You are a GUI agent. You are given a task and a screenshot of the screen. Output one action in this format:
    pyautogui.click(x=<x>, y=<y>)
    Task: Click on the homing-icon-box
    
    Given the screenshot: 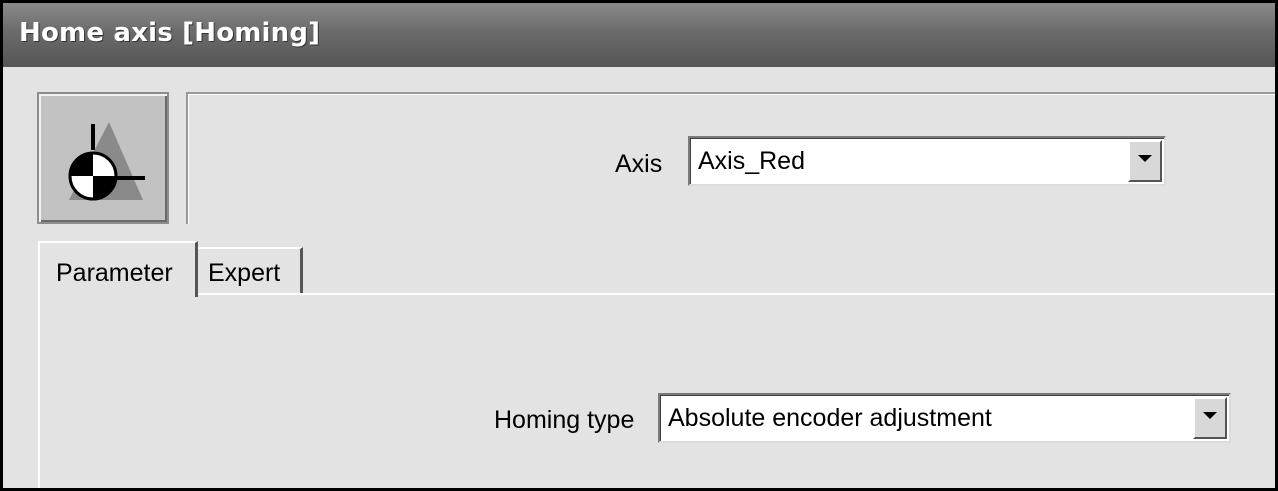 What is the action you would take?
    pyautogui.click(x=103, y=158)
    